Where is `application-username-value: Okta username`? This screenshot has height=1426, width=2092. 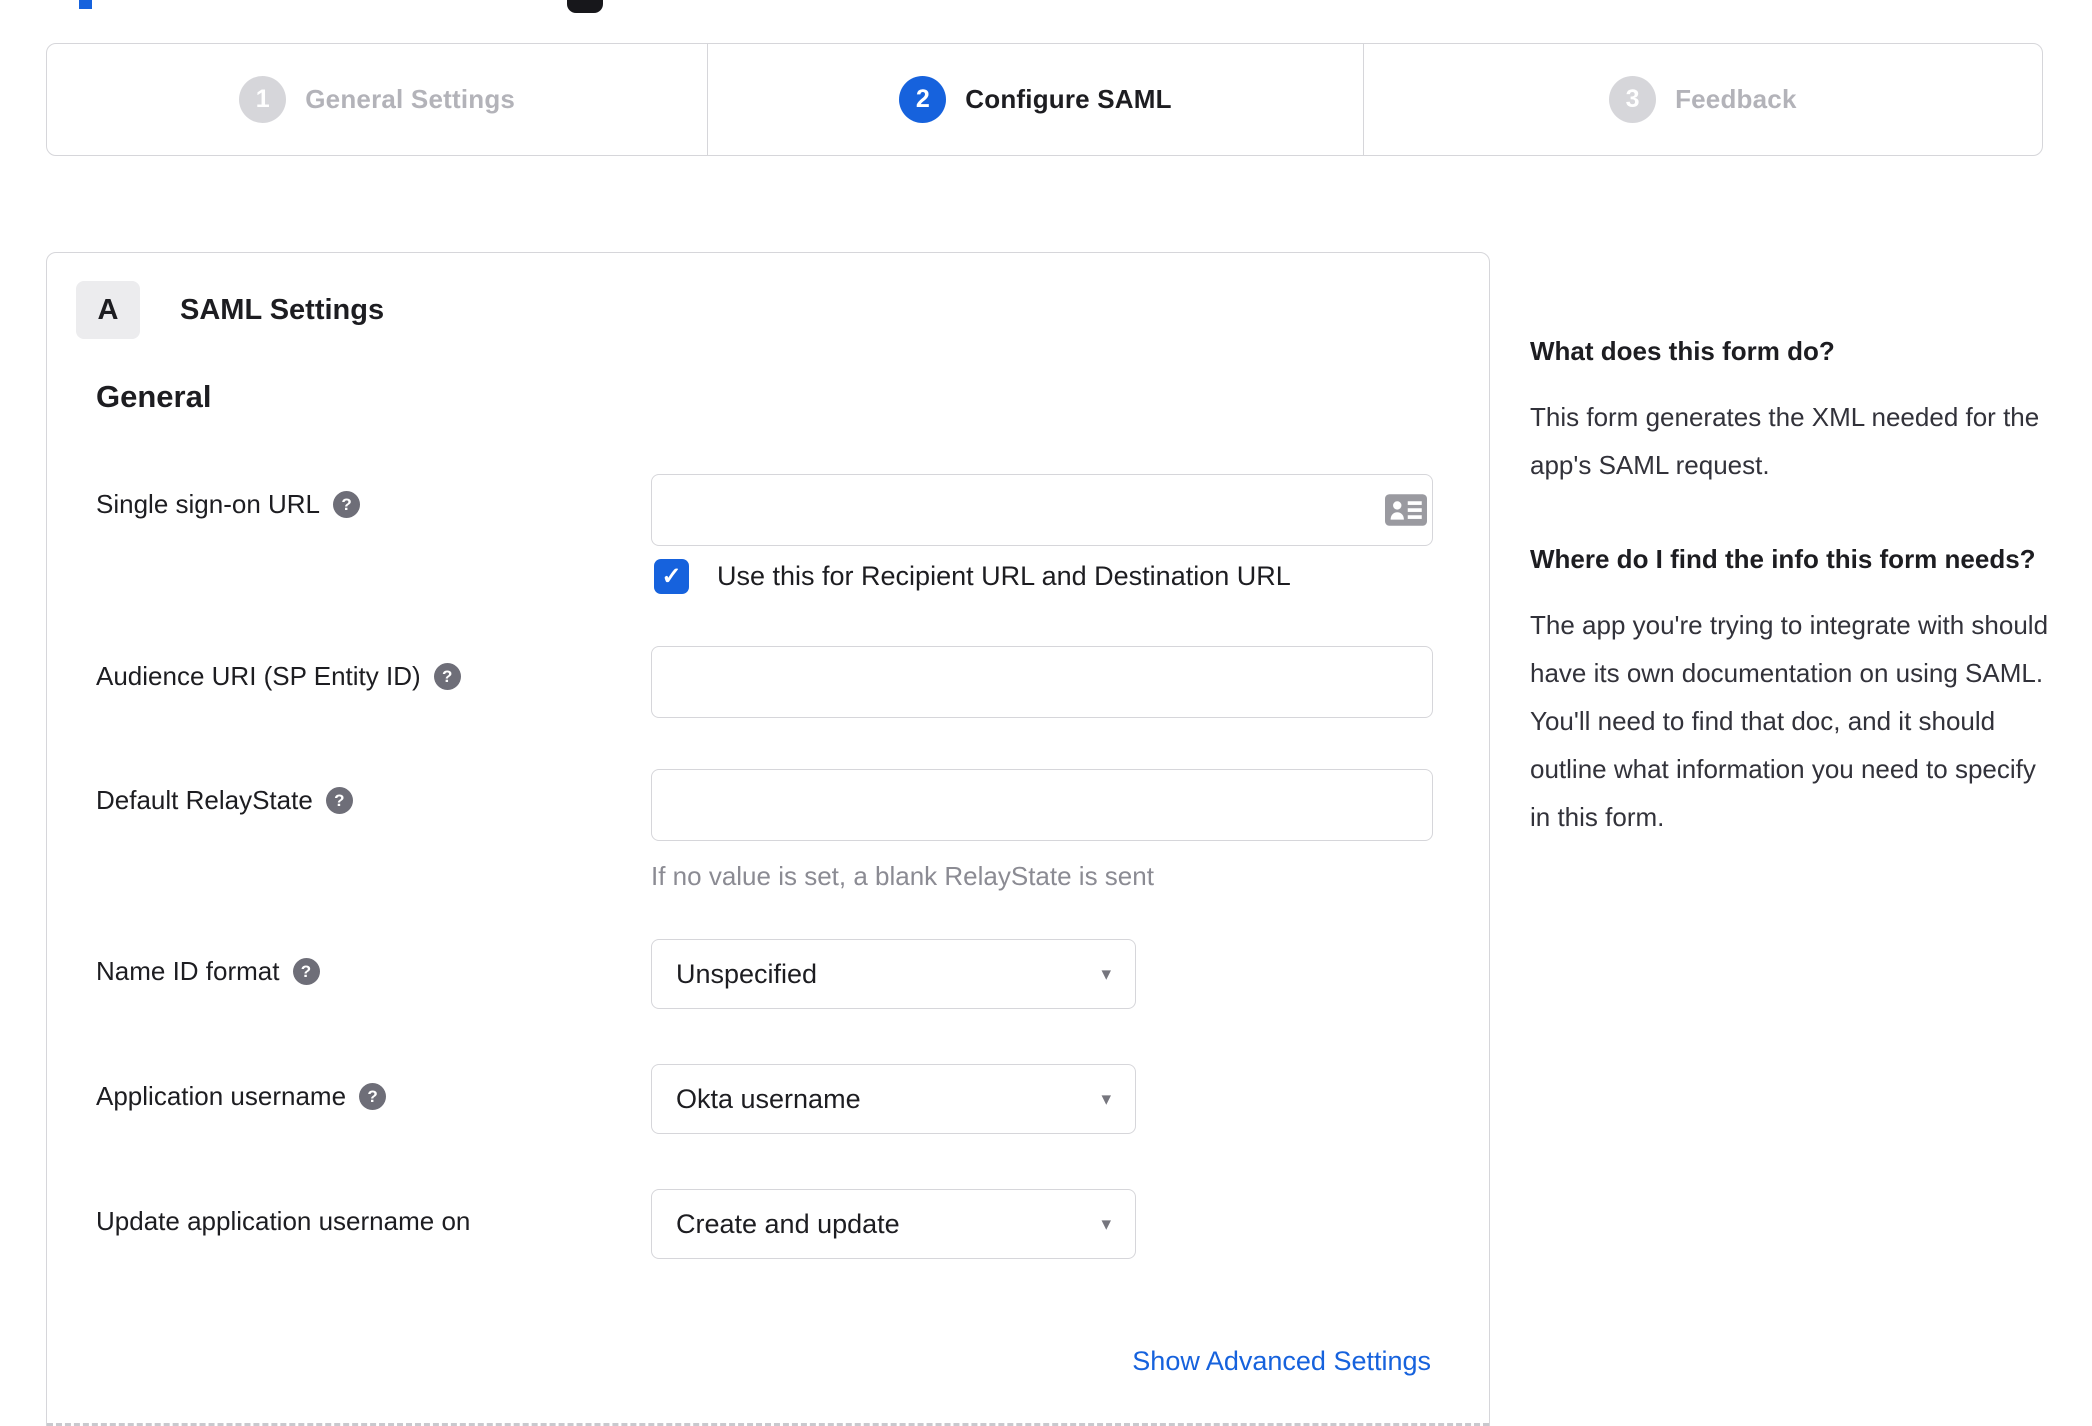 application-username-value: Okta username is located at coordinates (768, 1098).